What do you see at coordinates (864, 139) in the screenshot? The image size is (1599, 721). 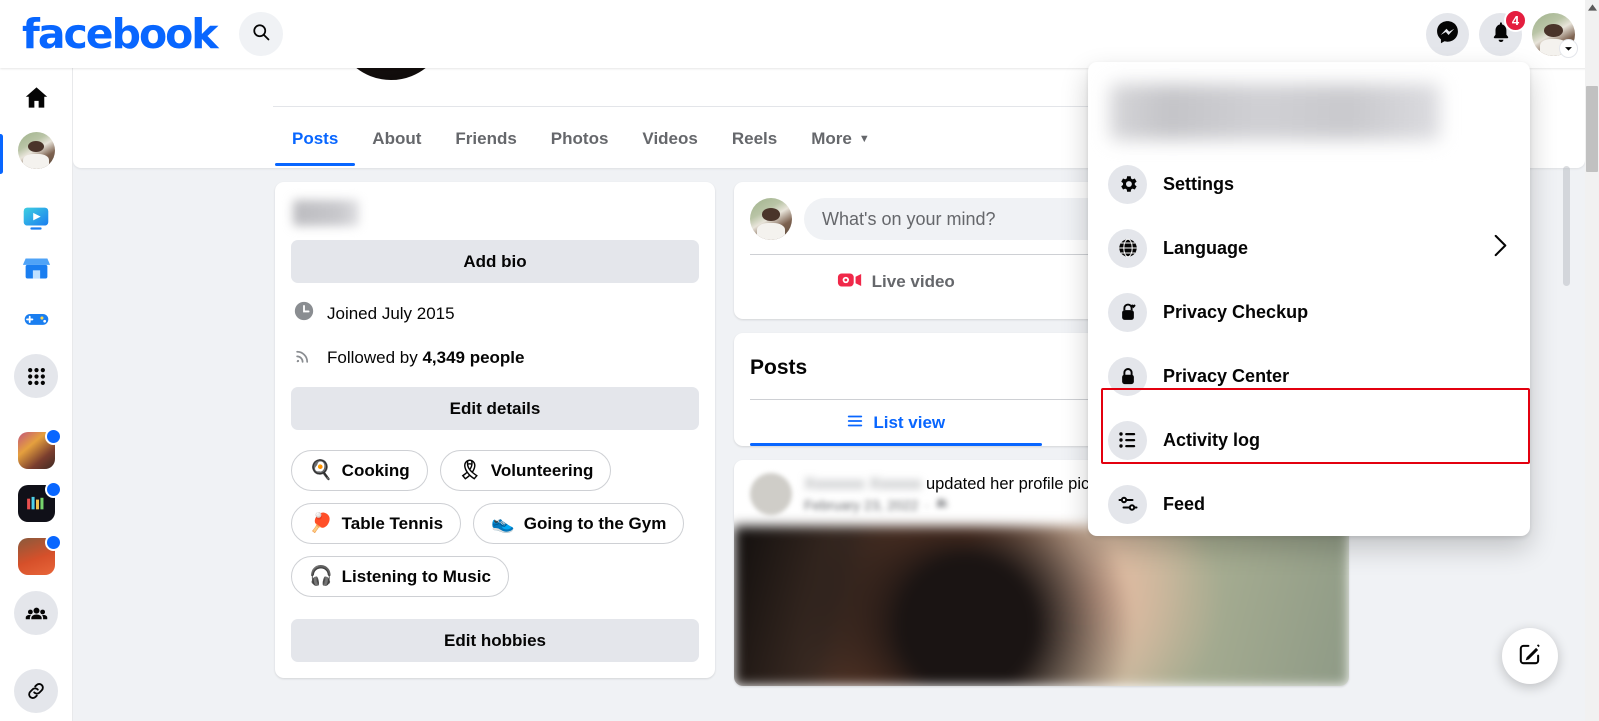 I see `chevron-down-icon: ▼` at bounding box center [864, 139].